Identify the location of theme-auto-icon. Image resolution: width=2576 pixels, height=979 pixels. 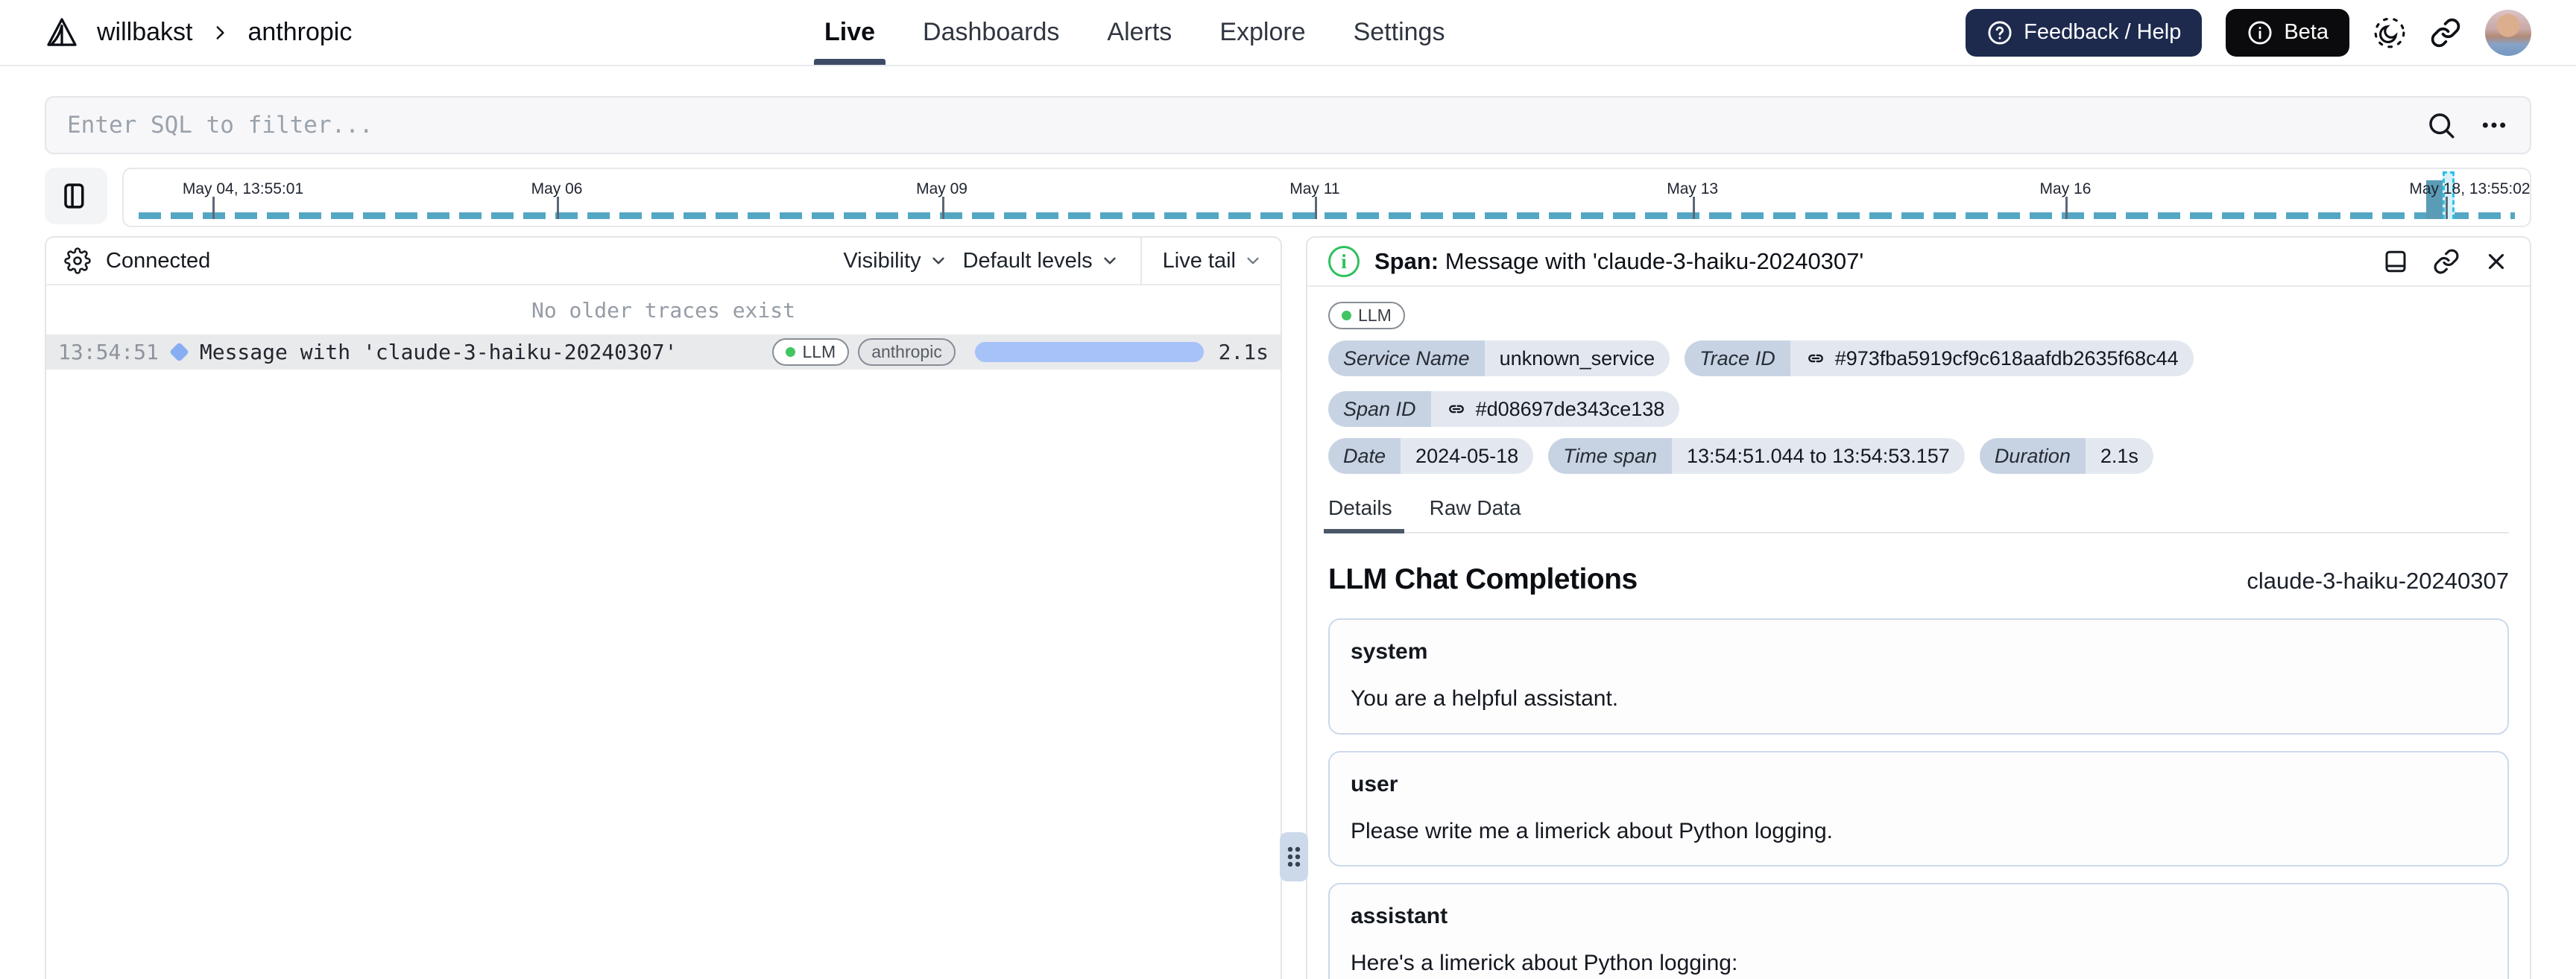
(2389, 32).